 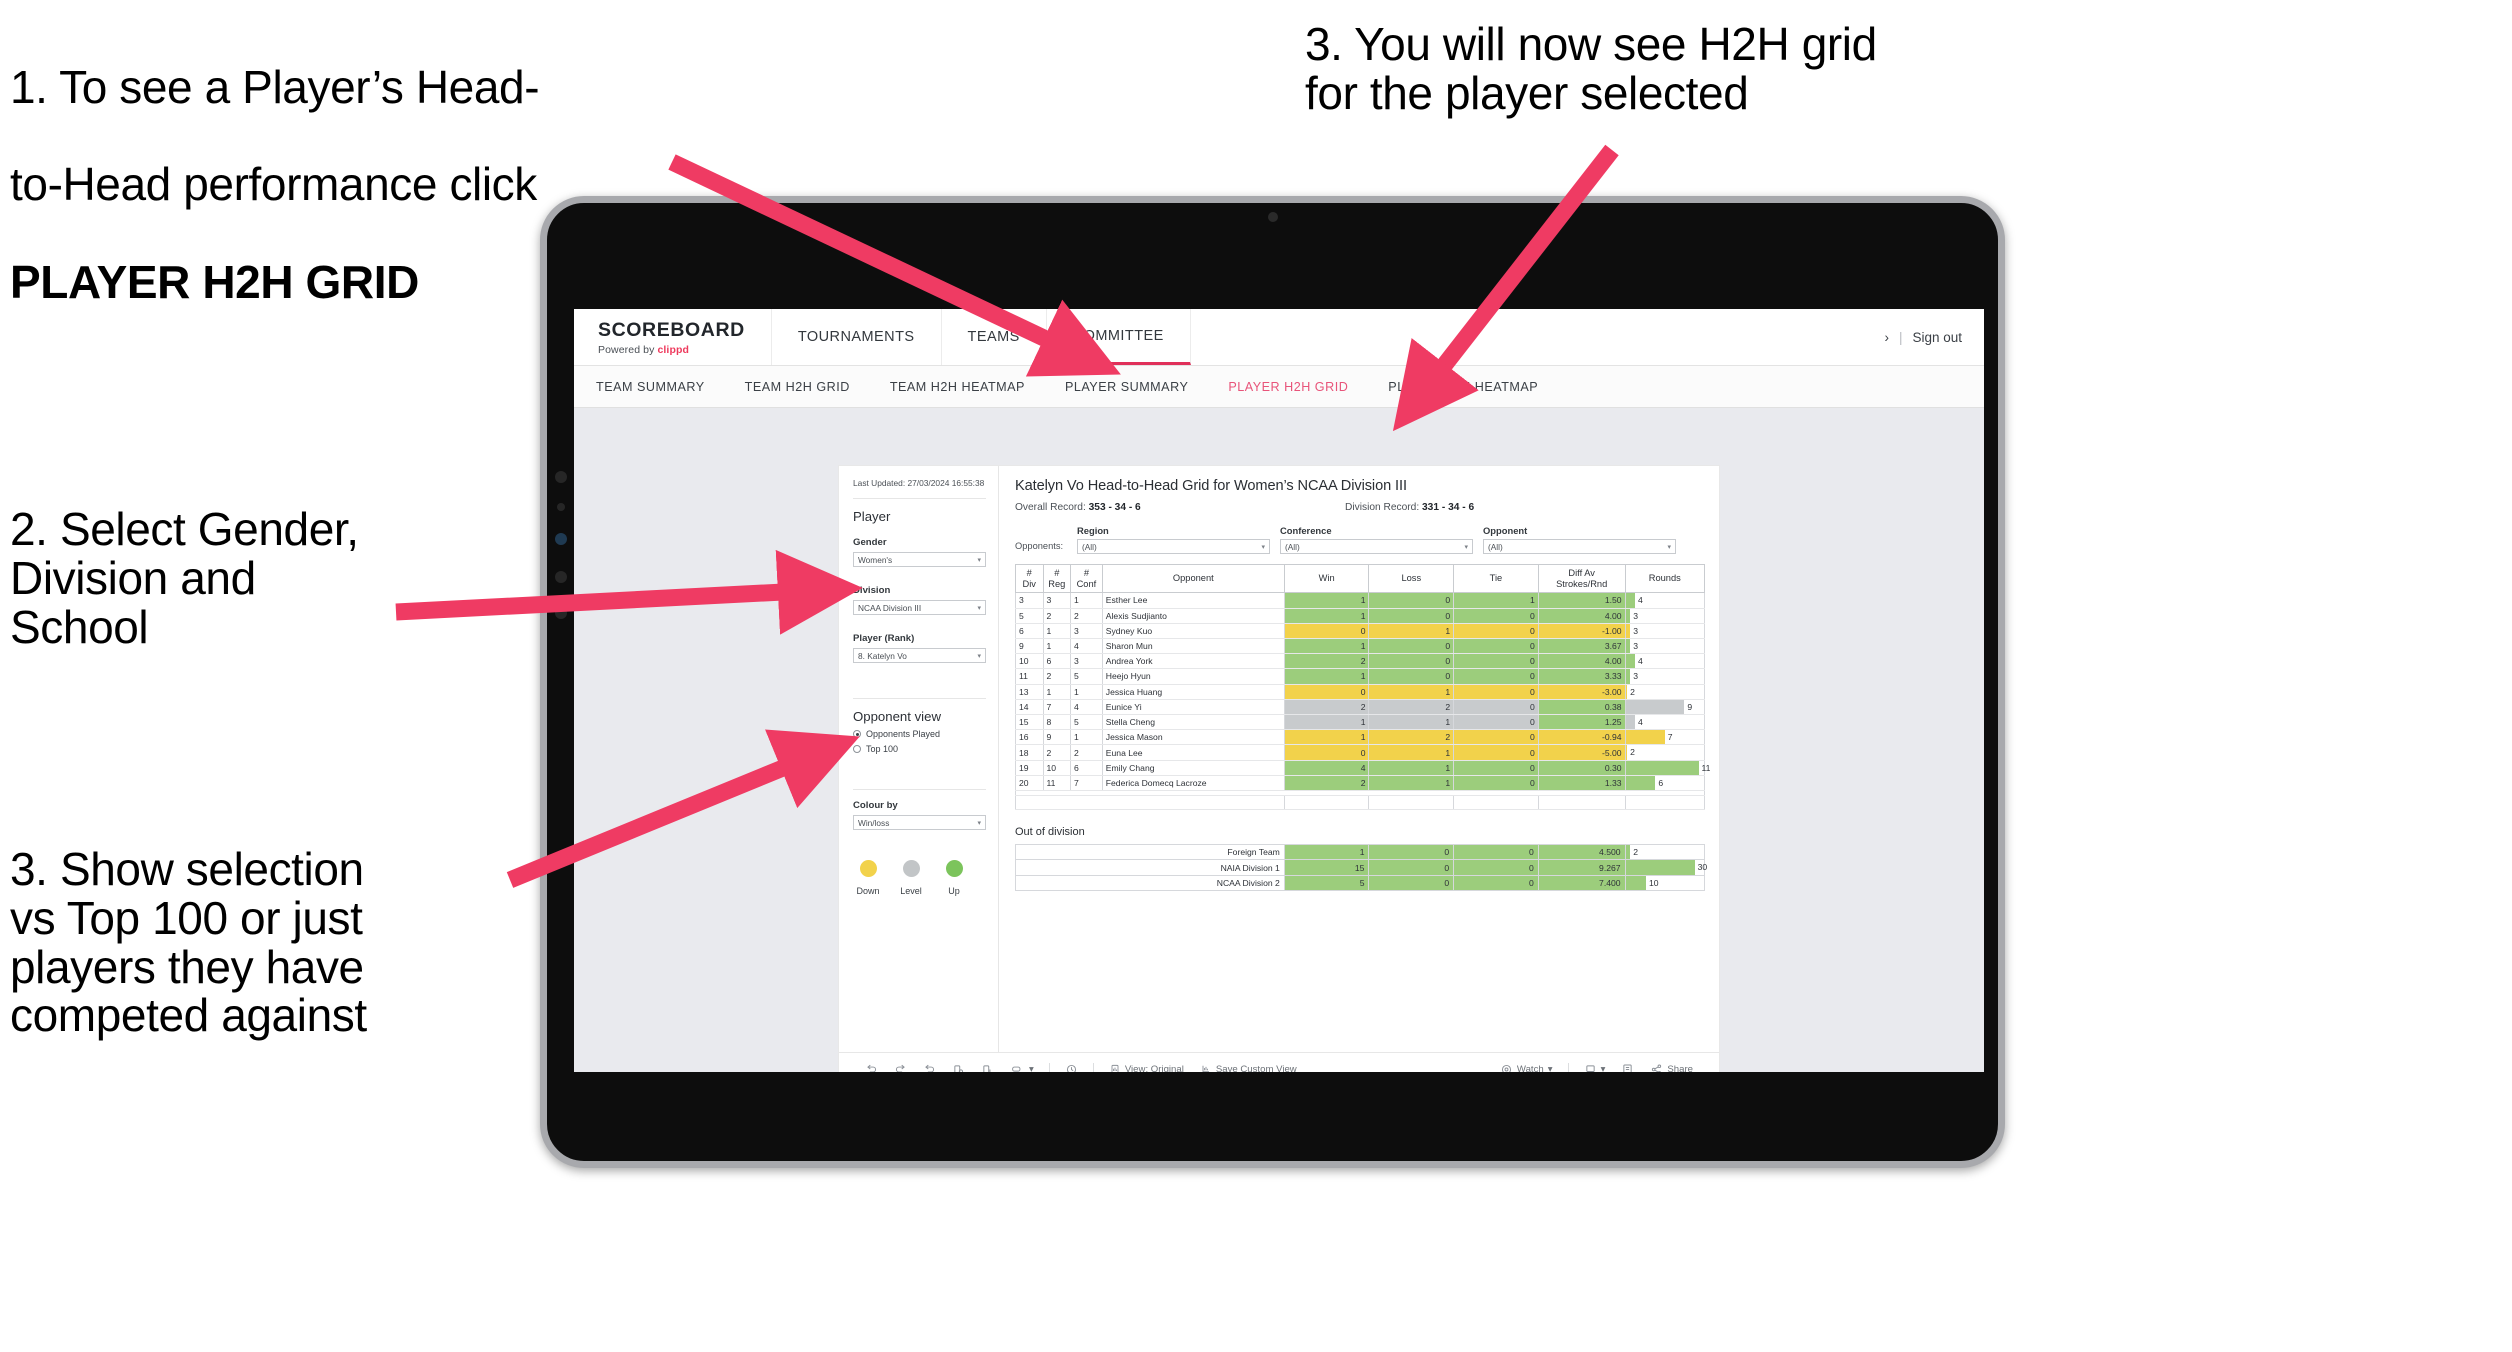 What do you see at coordinates (1057, 631) in the screenshot?
I see `cell-reg: 1` at bounding box center [1057, 631].